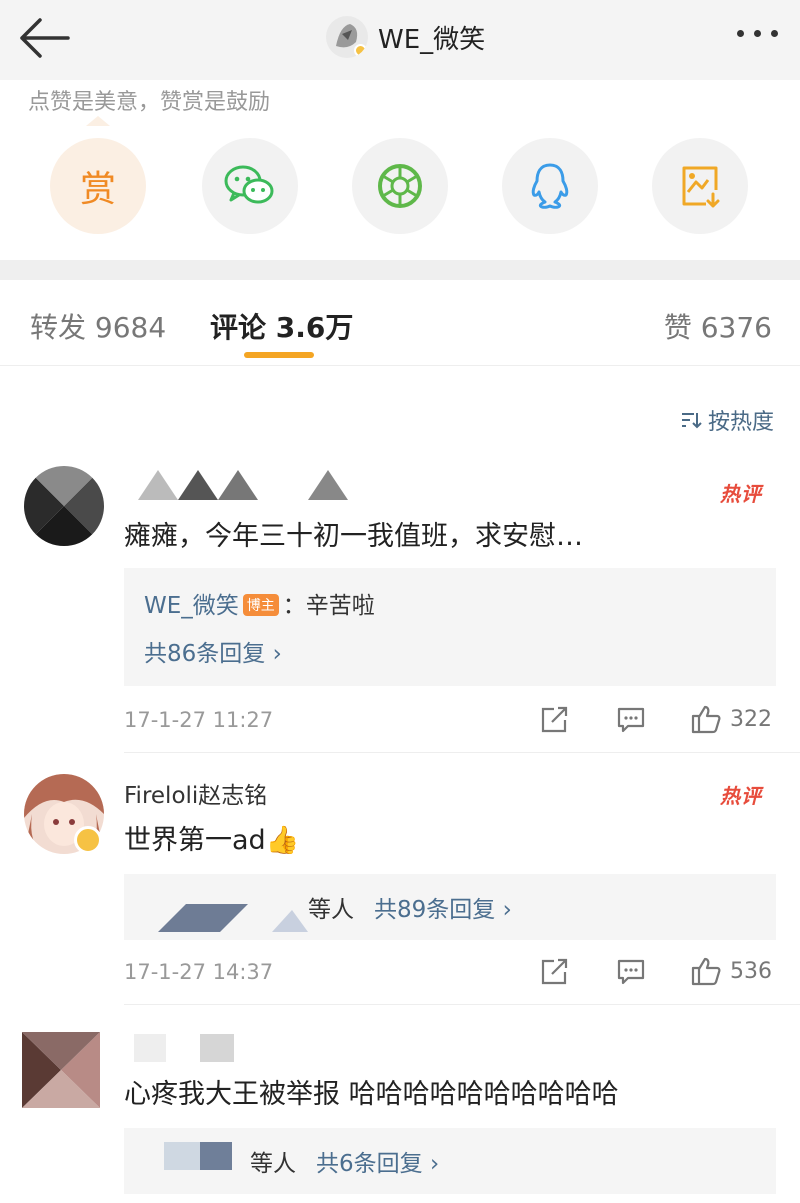 This screenshot has height=1203, width=800. What do you see at coordinates (400, 270) in the screenshot?
I see `section-gap` at bounding box center [400, 270].